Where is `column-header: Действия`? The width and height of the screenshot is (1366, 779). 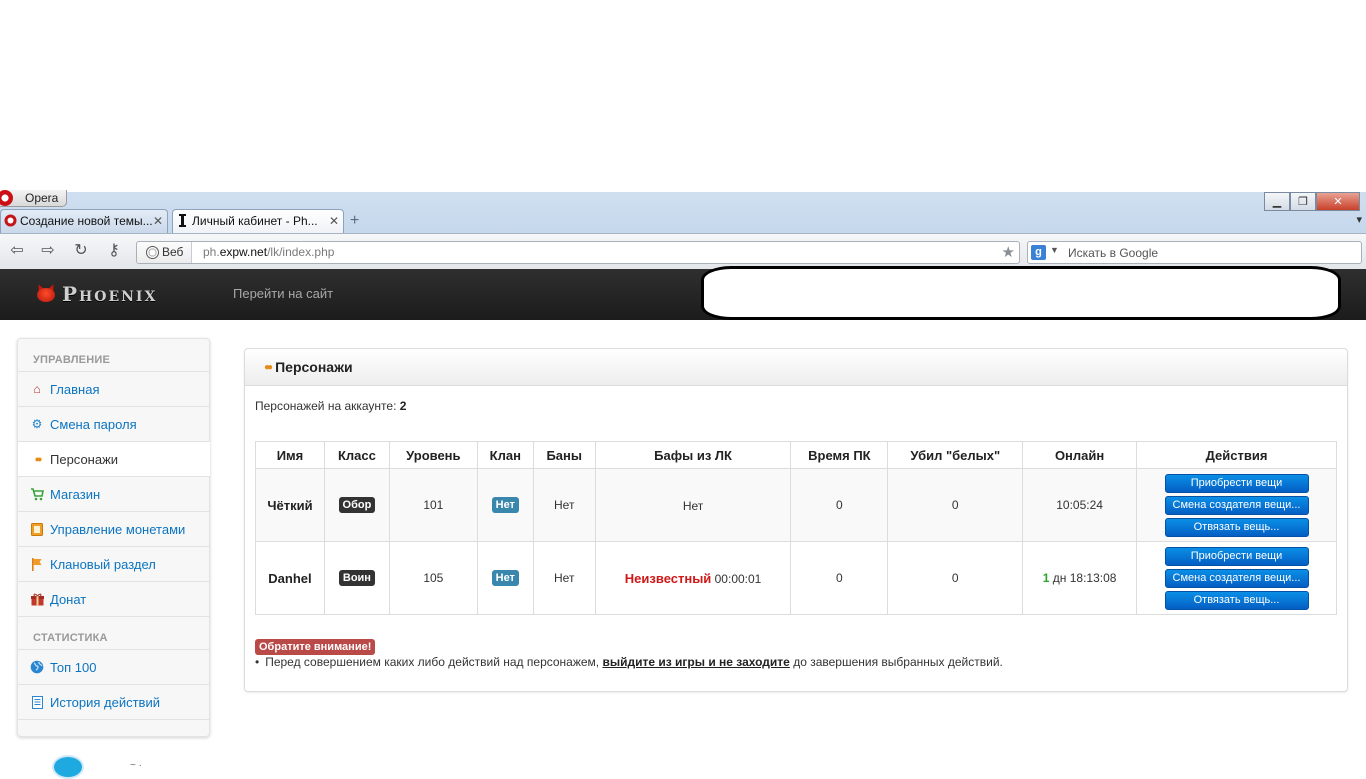
column-header: Действия is located at coordinates (1236, 455).